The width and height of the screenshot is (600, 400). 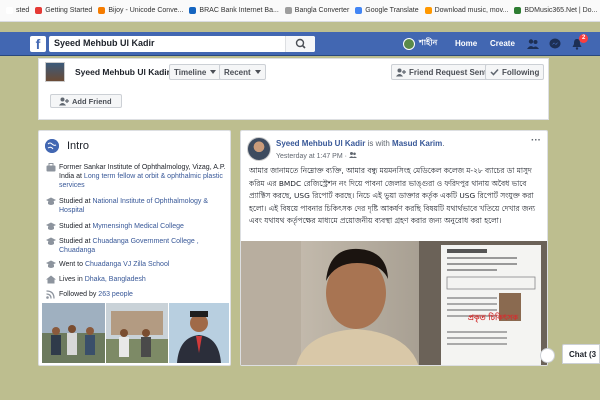 I want to click on intro-link: Chuadanga VJ Zilla School, so click(x=127, y=264).